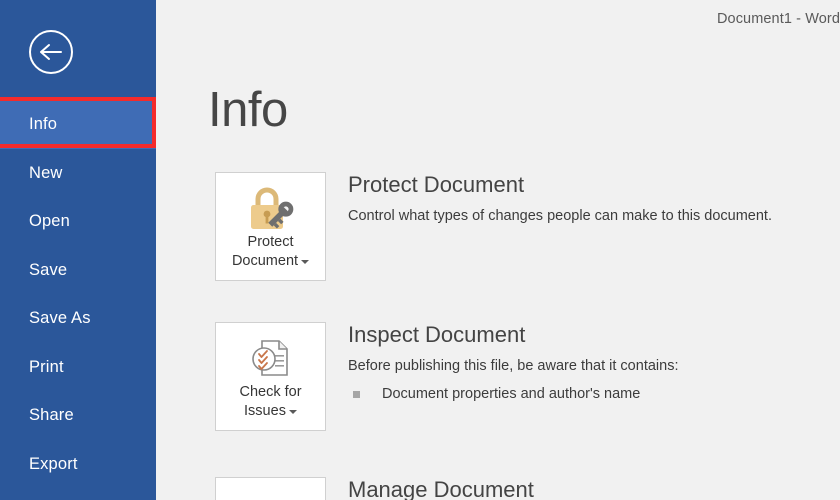  Describe the element at coordinates (270, 392) in the screenshot. I see `tile-label-line1: Check for` at that location.